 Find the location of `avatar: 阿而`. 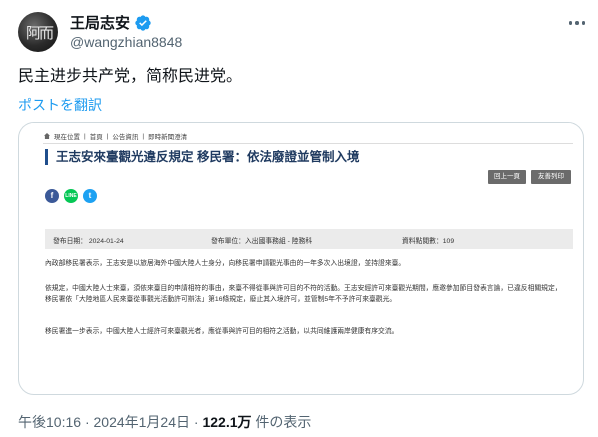

avatar: 阿而 is located at coordinates (38, 32).